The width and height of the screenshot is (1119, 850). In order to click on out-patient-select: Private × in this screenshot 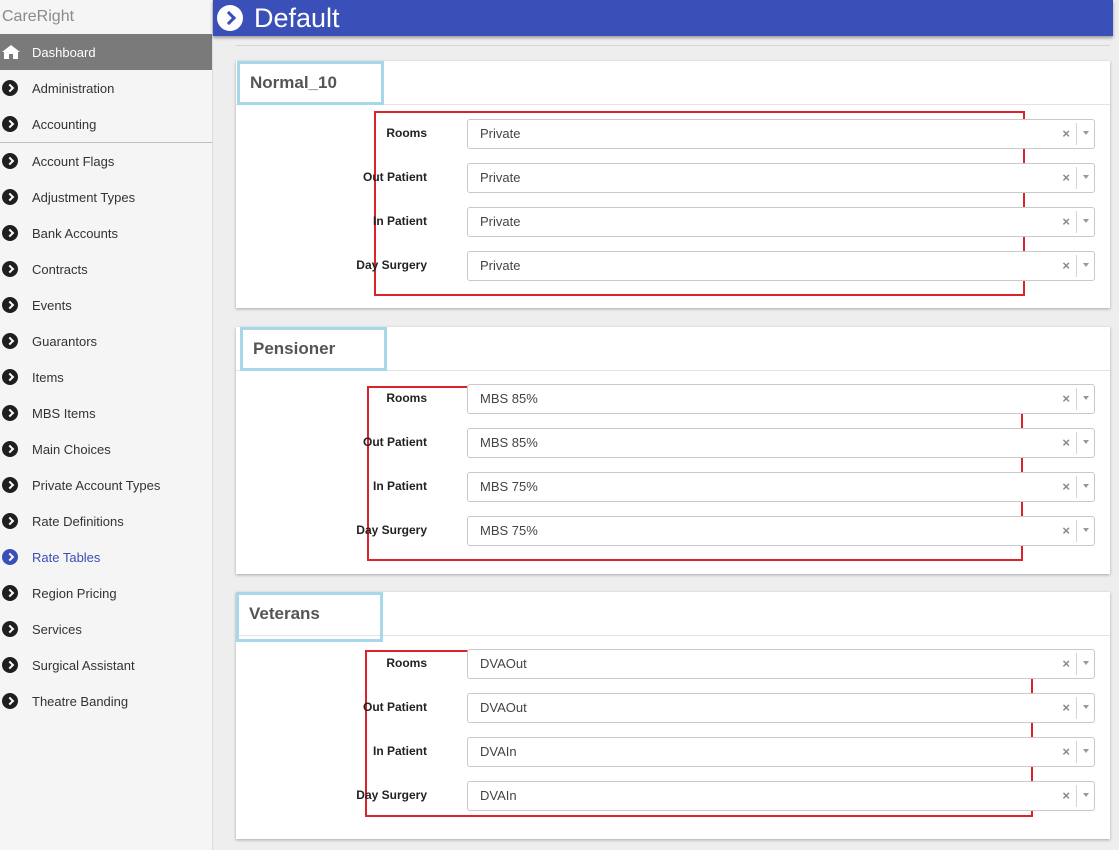, I will do `click(781, 178)`.